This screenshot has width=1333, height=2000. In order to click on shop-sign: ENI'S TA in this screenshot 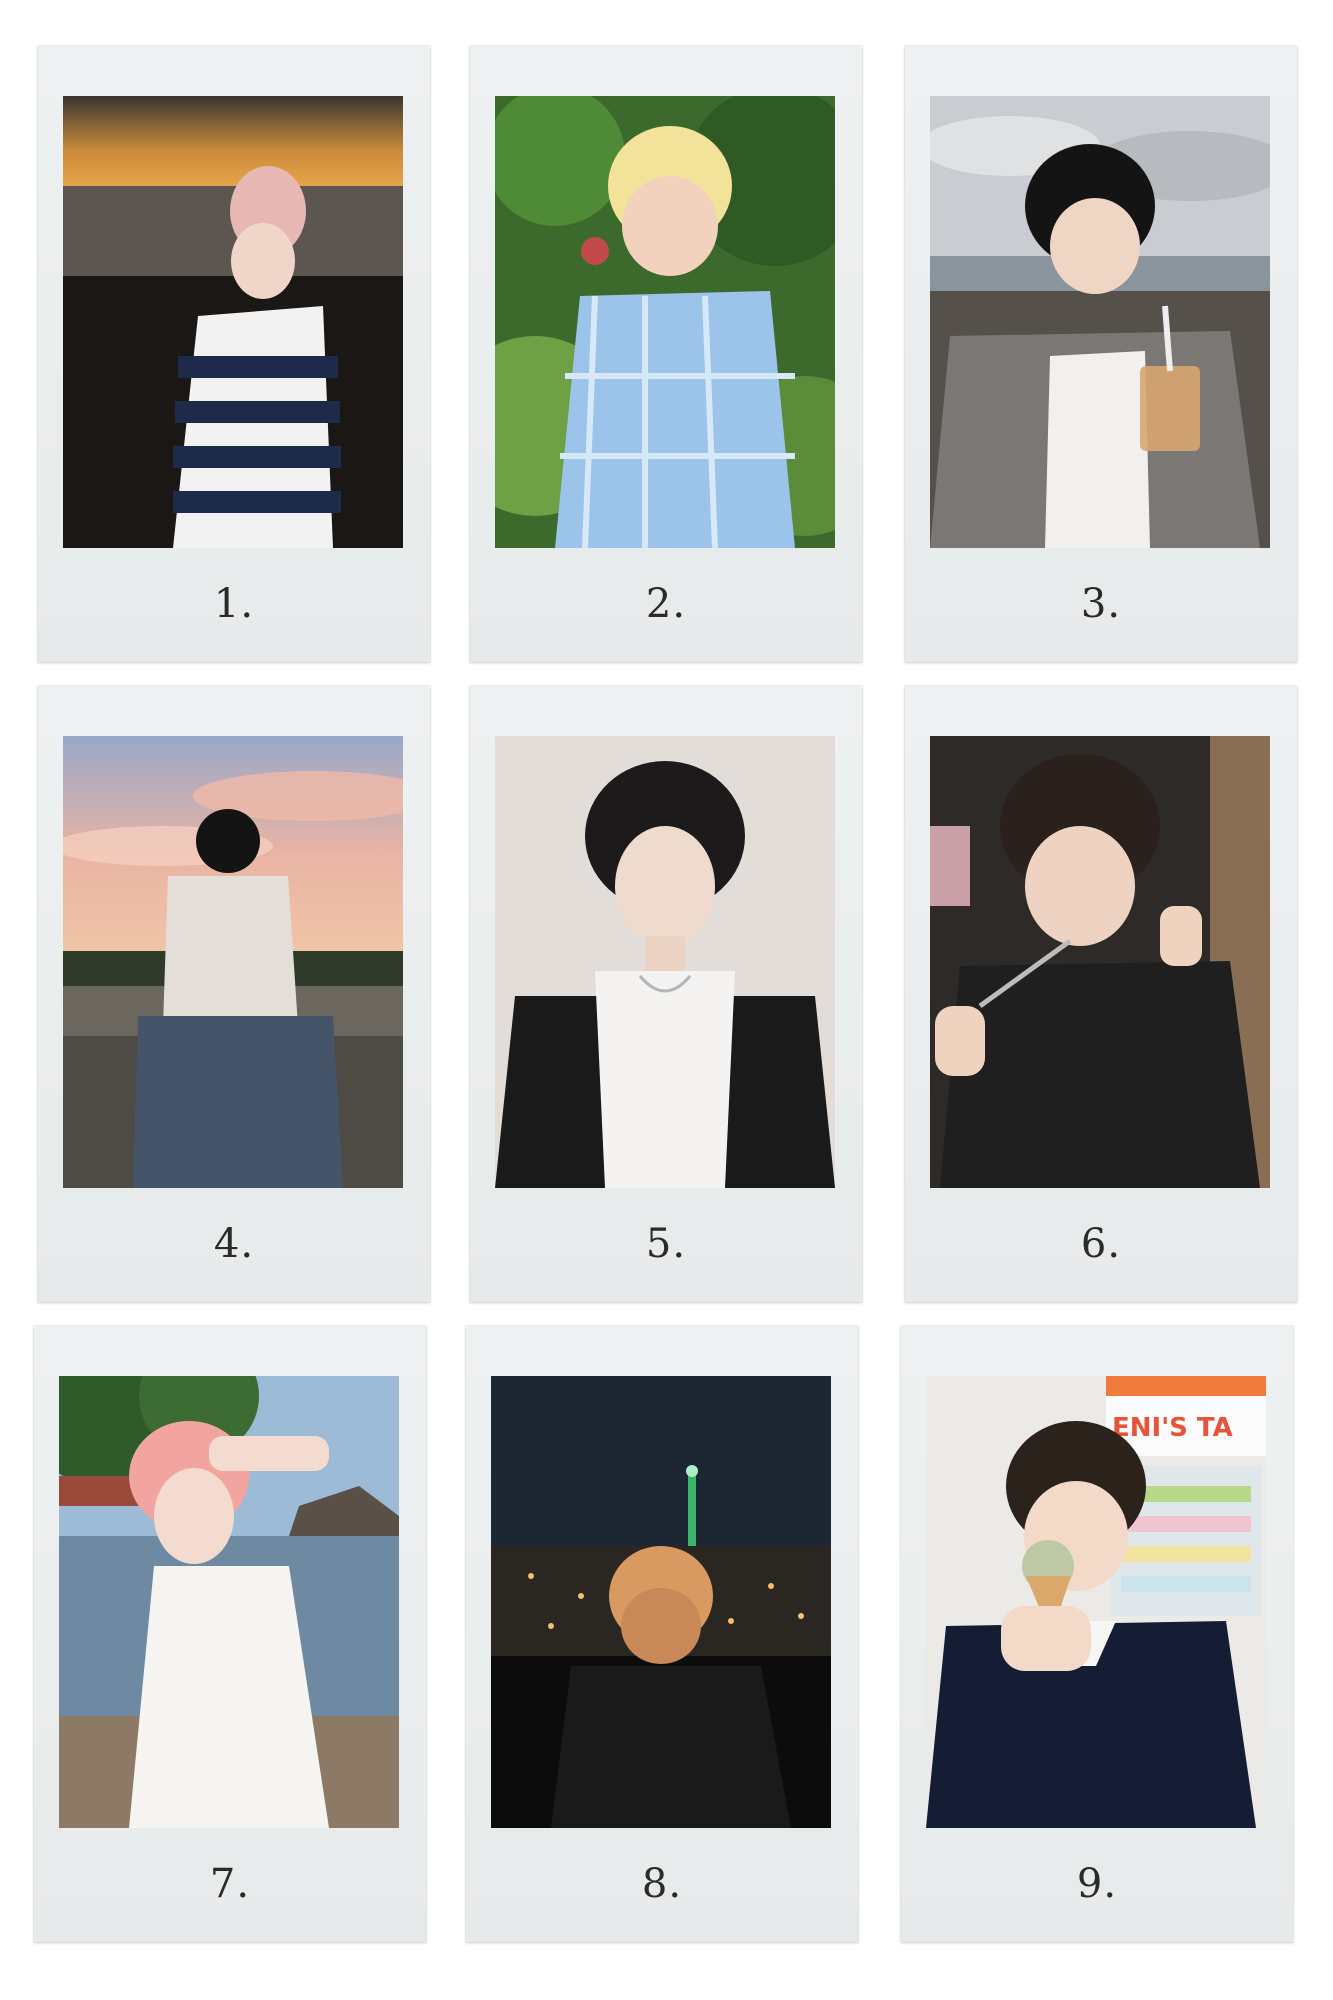, I will do `click(1172, 1428)`.